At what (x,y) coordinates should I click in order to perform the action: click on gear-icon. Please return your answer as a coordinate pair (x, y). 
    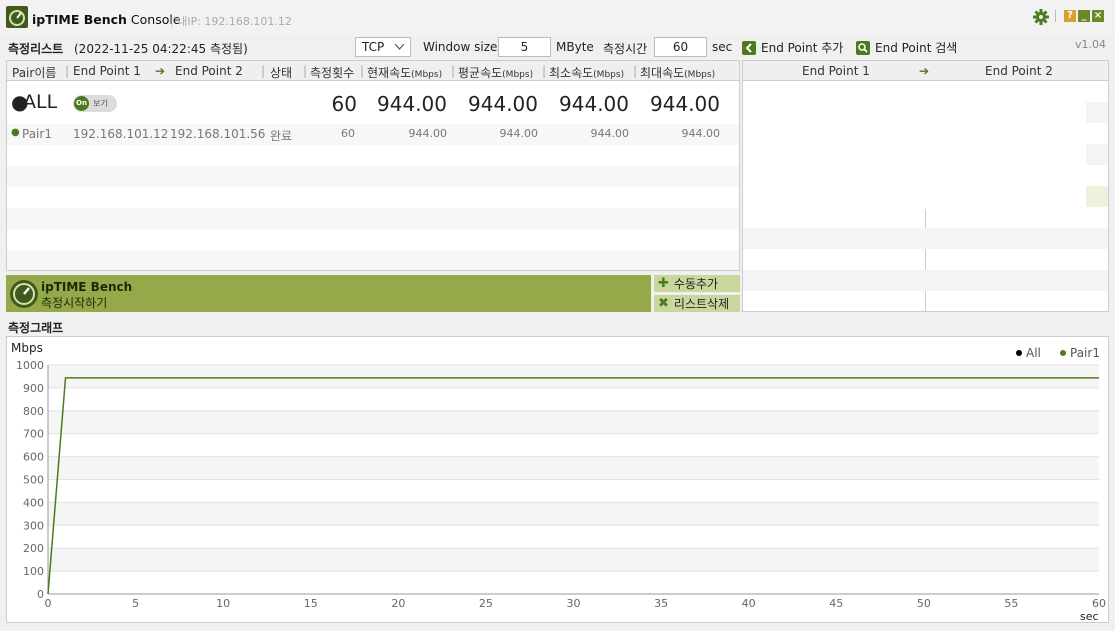
    Looking at the image, I should click on (1041, 17).